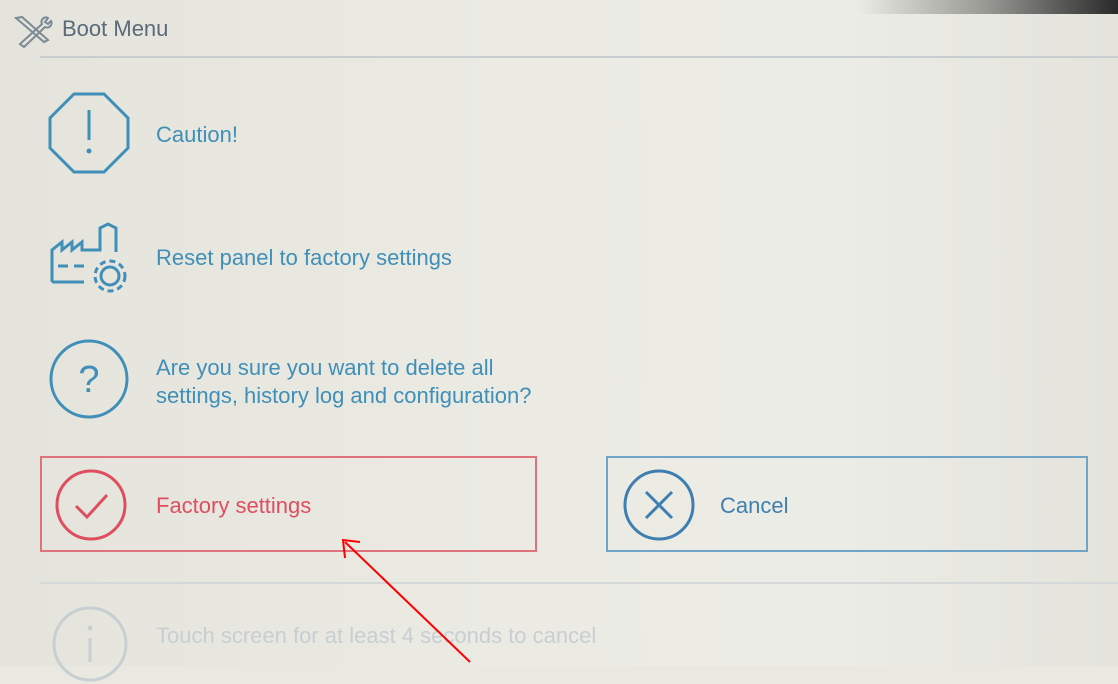  What do you see at coordinates (754, 505) in the screenshot?
I see `cancel-label: Cancel` at bounding box center [754, 505].